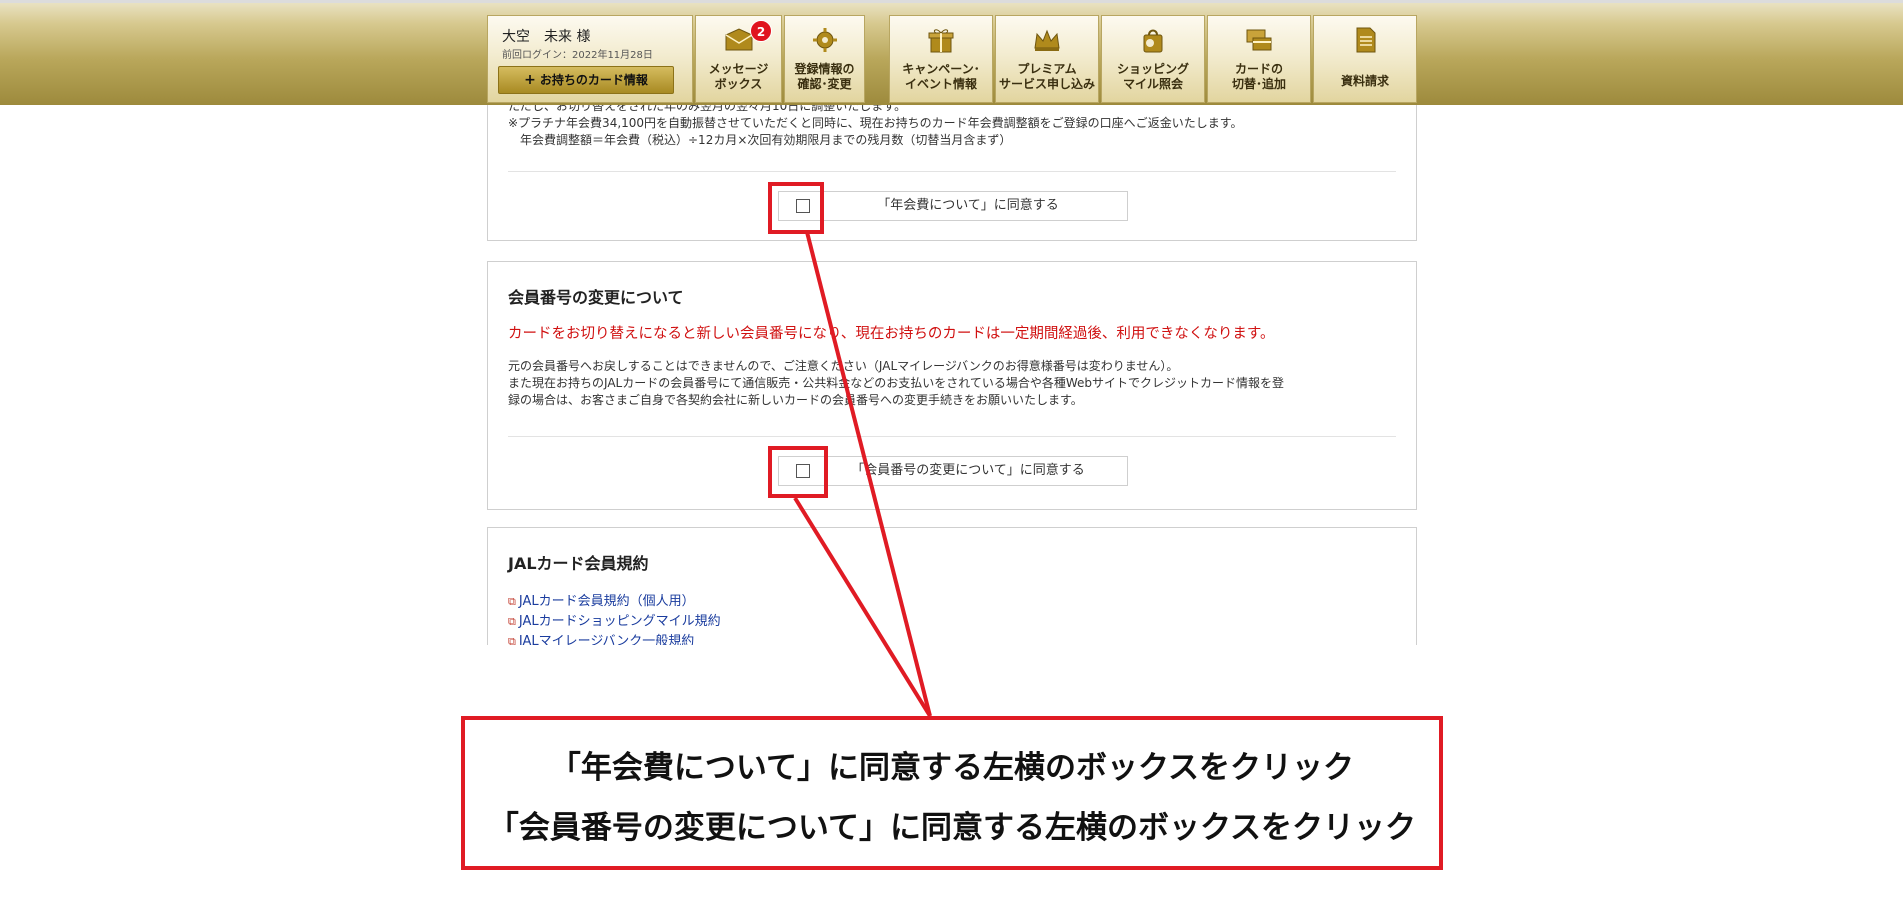 Image resolution: width=1903 pixels, height=899 pixels. Describe the element at coordinates (593, 80) in the screenshot. I see `card-info-button-label: お持ちのカード情報` at that location.